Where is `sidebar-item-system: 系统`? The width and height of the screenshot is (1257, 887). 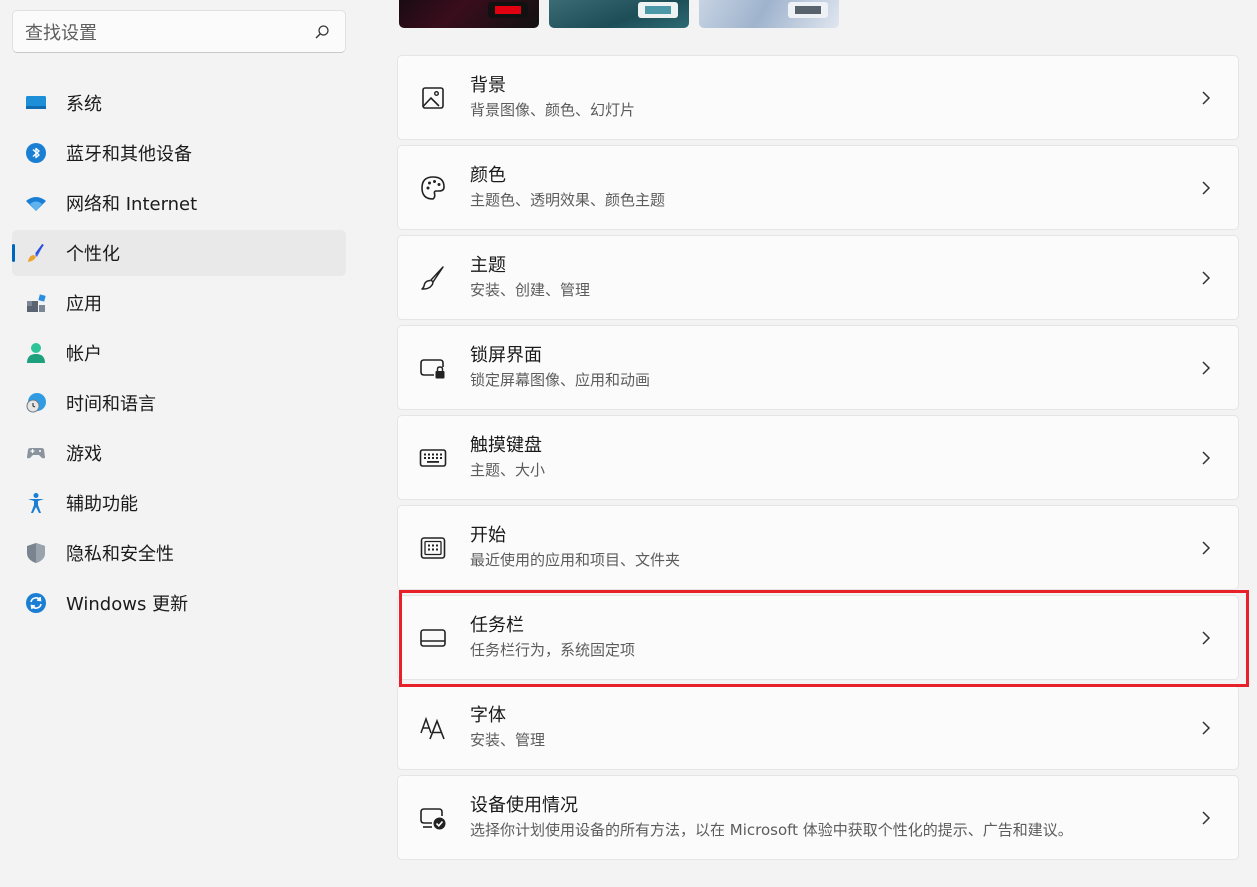 sidebar-item-system: 系统 is located at coordinates (179, 103).